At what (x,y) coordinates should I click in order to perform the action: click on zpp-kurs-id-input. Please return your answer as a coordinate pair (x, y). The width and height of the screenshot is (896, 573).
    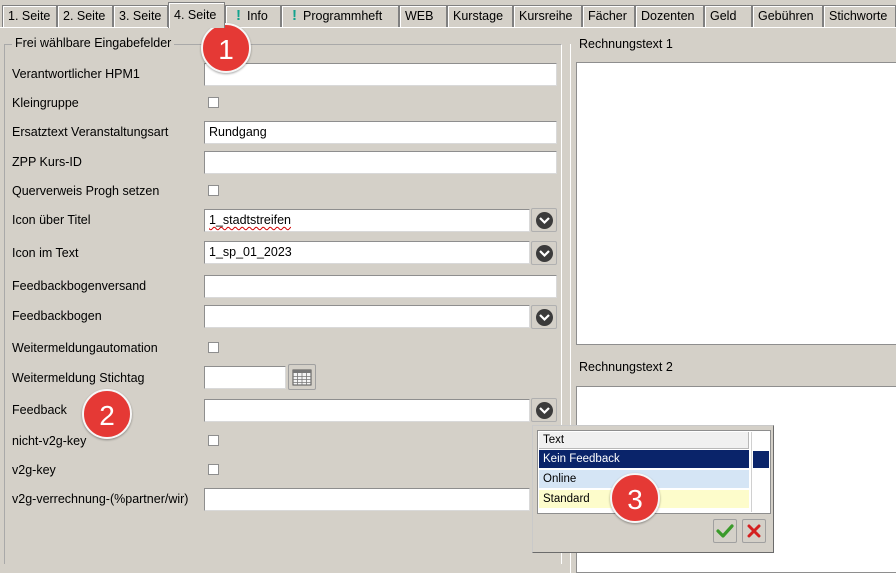
    Looking at the image, I should click on (380, 162).